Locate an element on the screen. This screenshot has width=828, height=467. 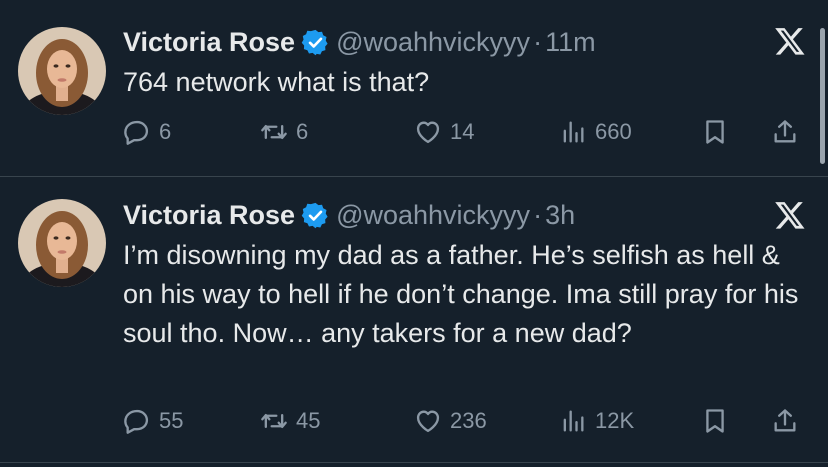
views-button: 660 is located at coordinates (595, 132).